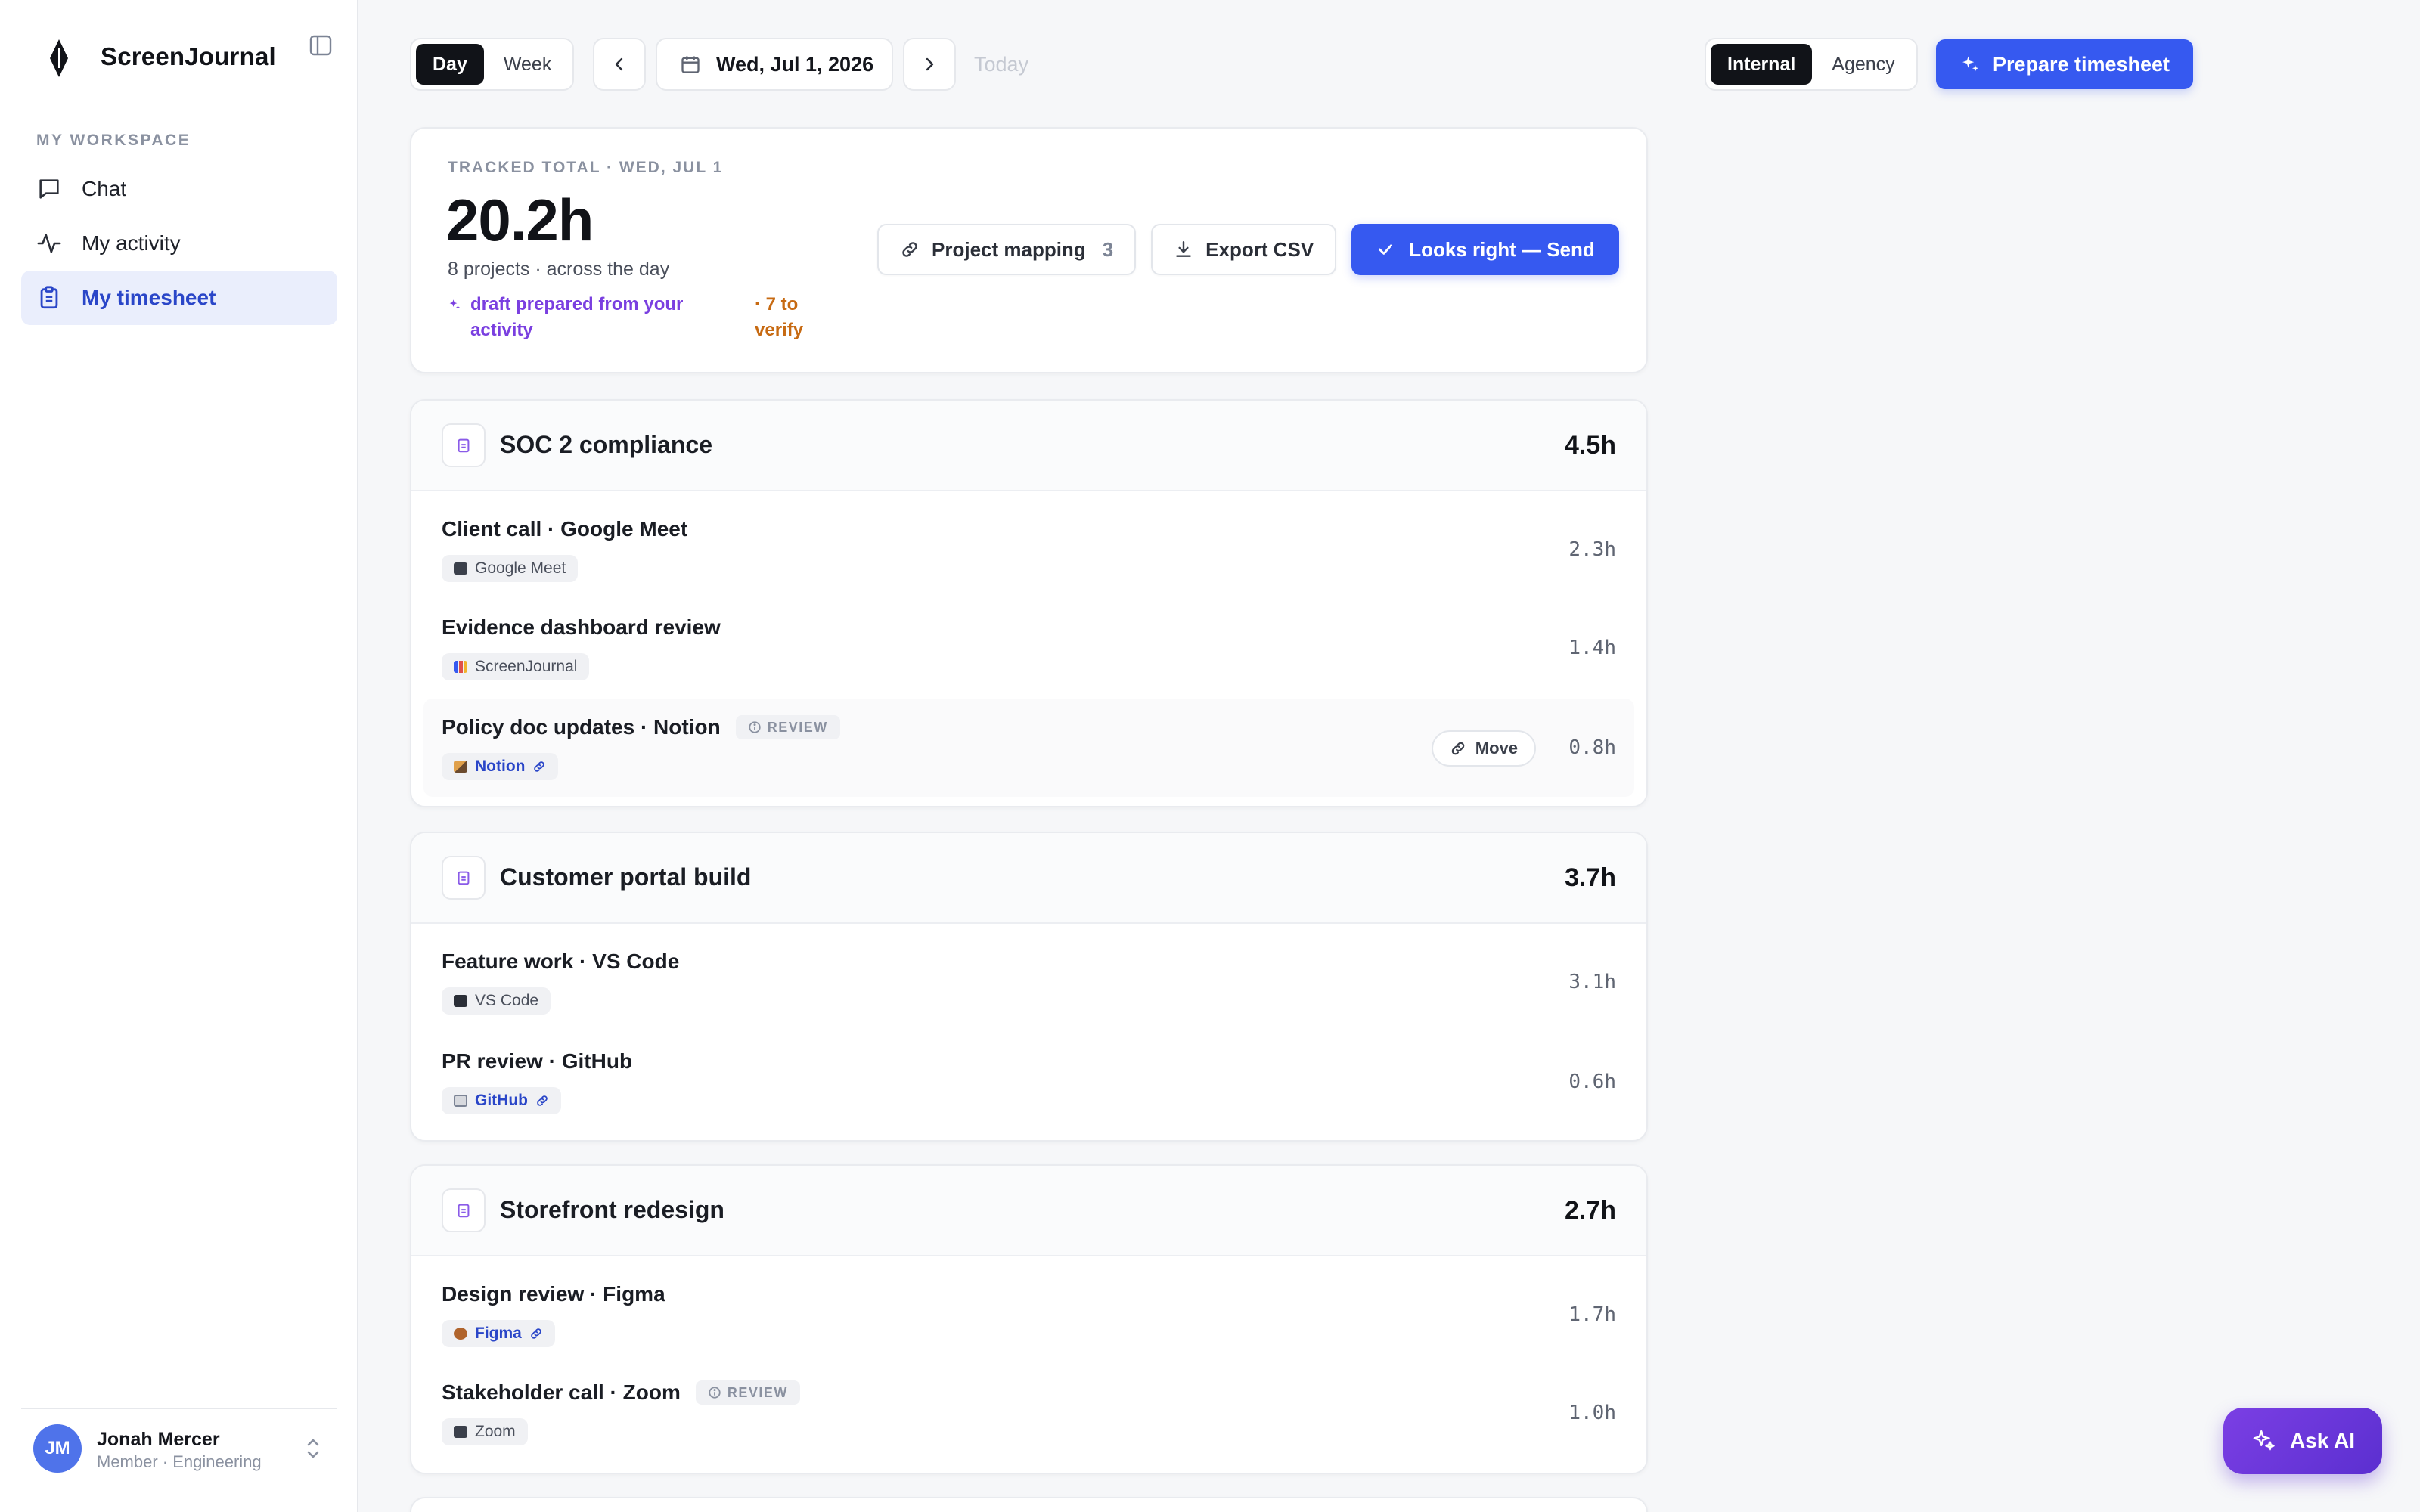  I want to click on prev-day-button, so click(619, 64).